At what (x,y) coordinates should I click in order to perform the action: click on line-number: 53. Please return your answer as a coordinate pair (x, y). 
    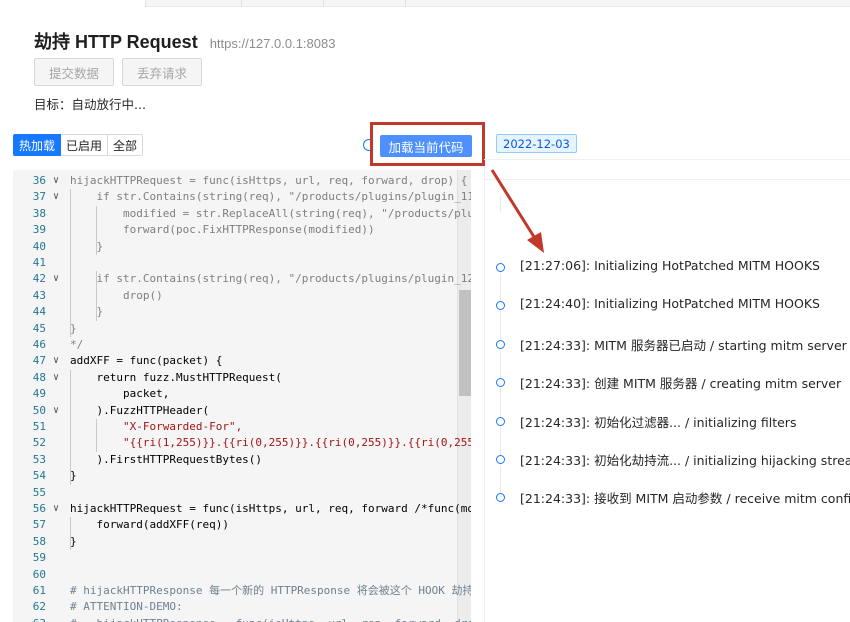
    Looking at the image, I should click on (39, 459).